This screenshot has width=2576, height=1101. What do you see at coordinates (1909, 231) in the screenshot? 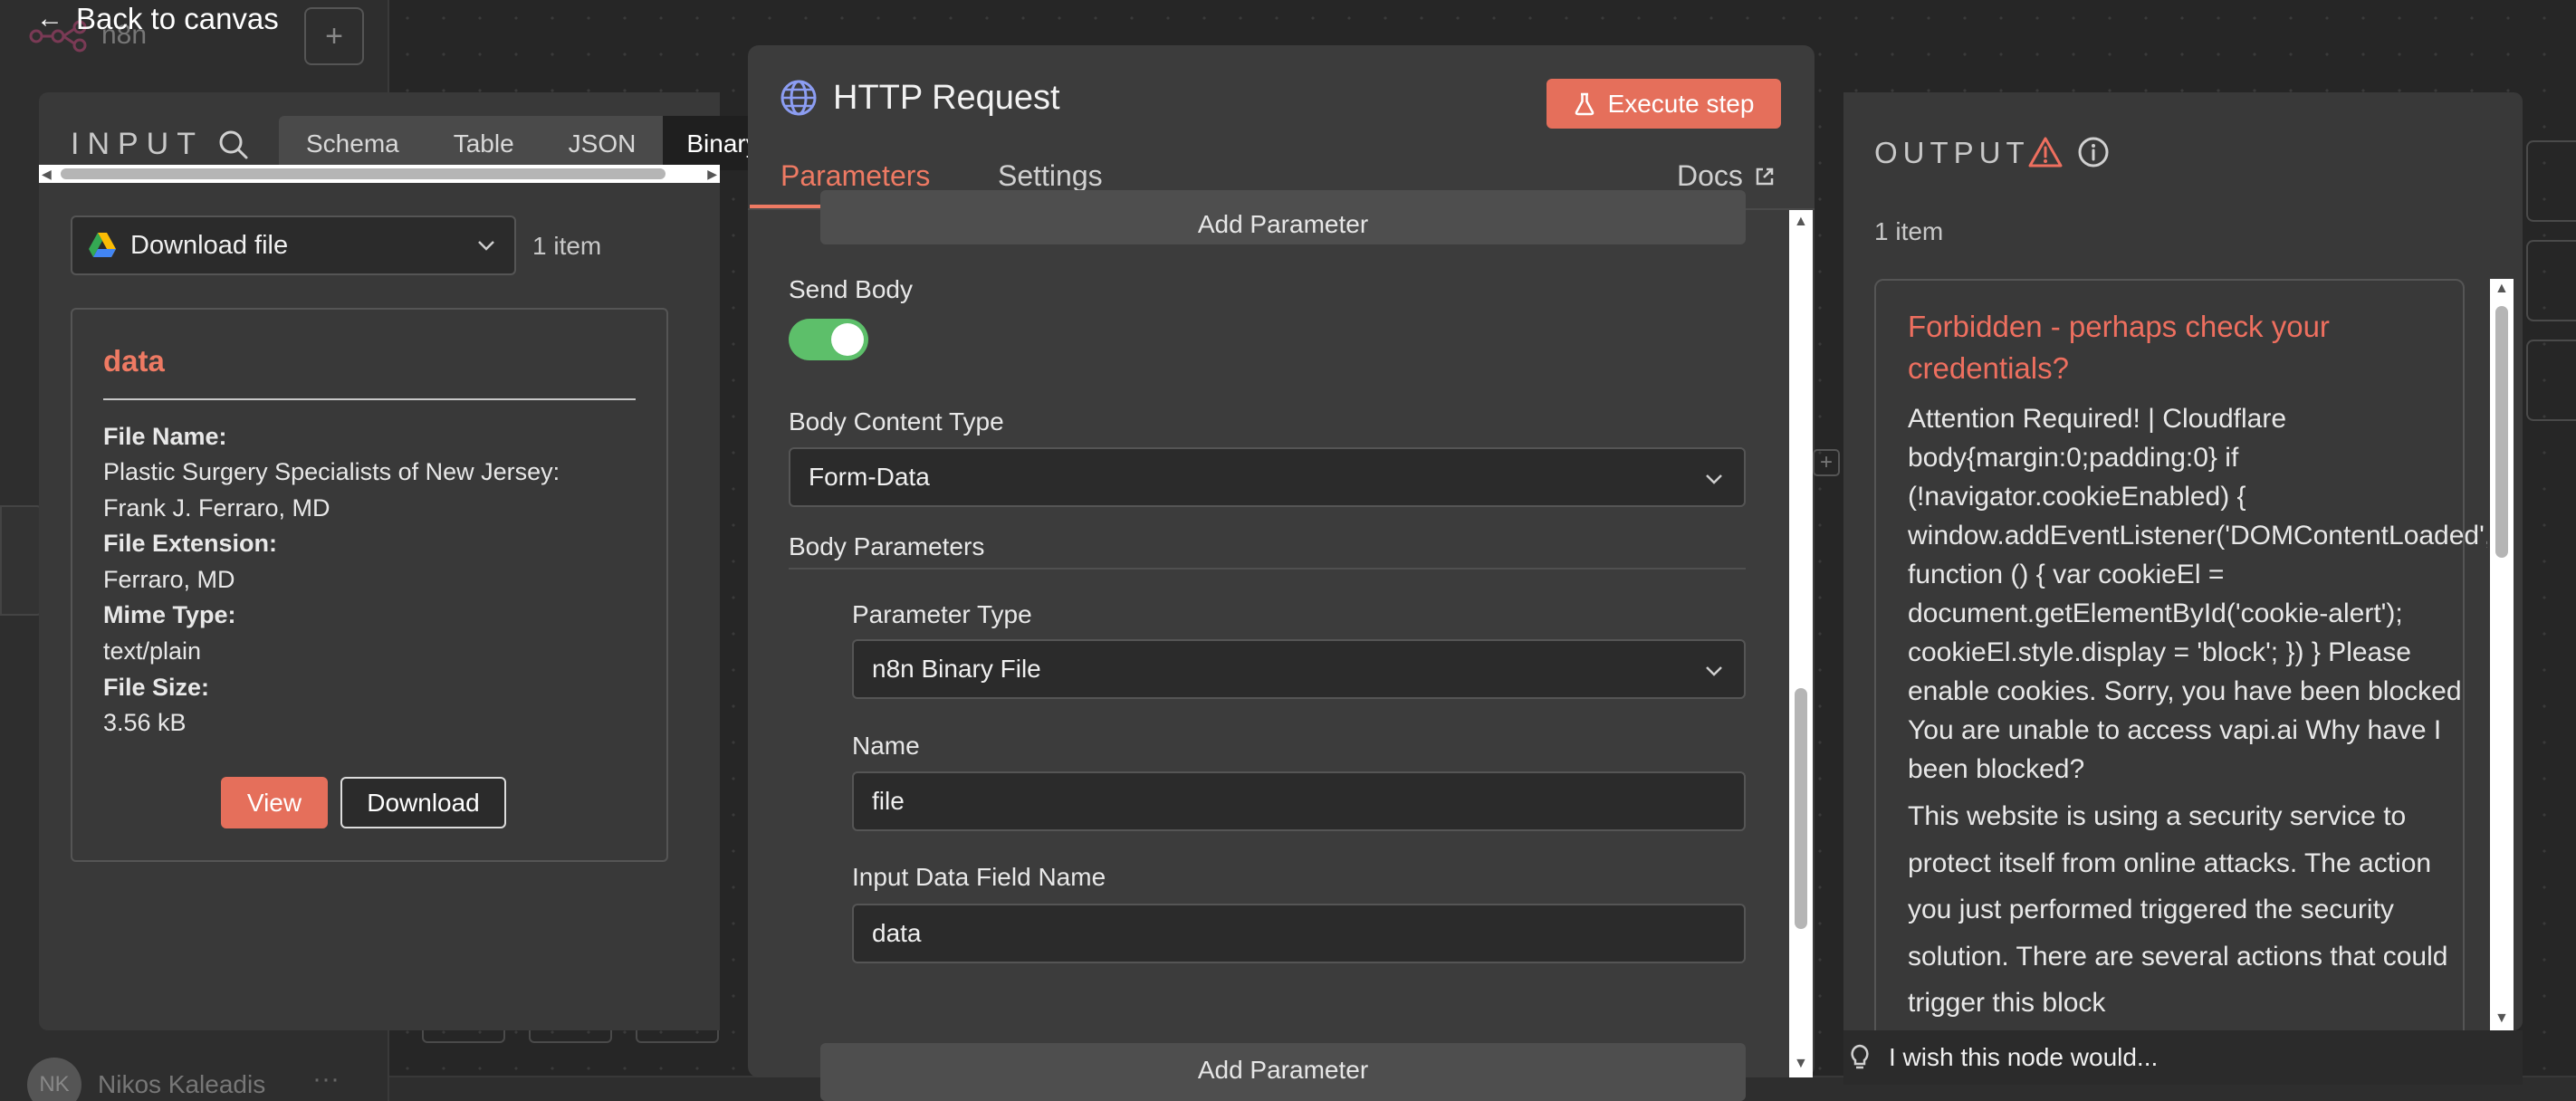
I see `output-item-count: 1 item` at bounding box center [1909, 231].